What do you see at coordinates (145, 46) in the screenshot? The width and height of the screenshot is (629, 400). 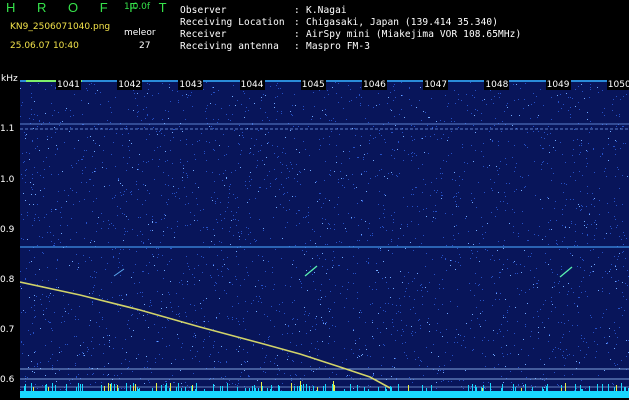 I see `meleor-count: 27` at bounding box center [145, 46].